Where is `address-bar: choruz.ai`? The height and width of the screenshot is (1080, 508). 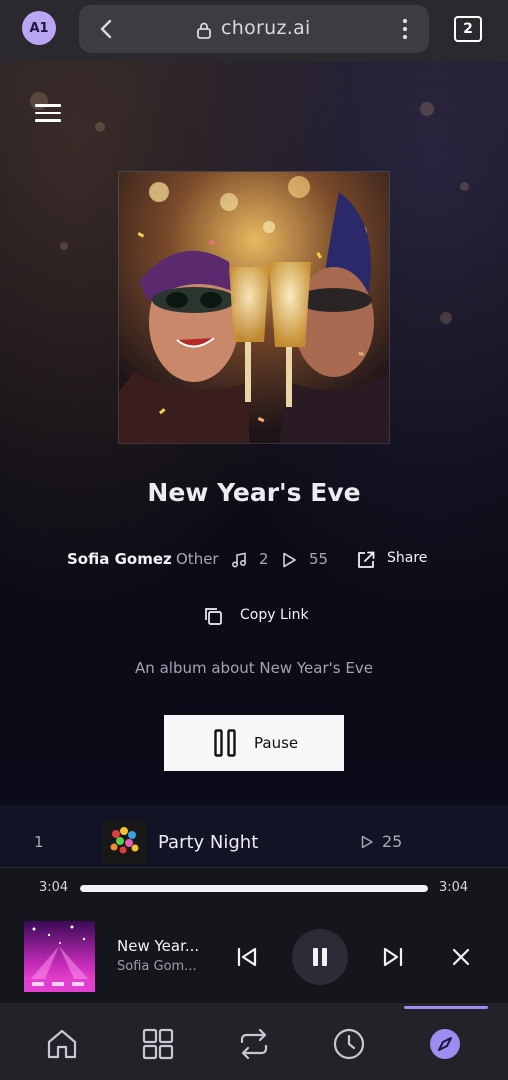 address-bar: choruz.ai is located at coordinates (254, 29).